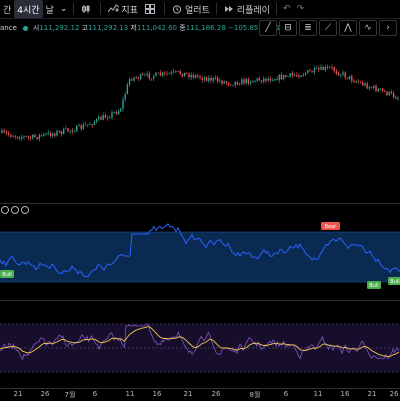 This screenshot has height=401, width=400. I want to click on symbol-name: ance, so click(8, 28).